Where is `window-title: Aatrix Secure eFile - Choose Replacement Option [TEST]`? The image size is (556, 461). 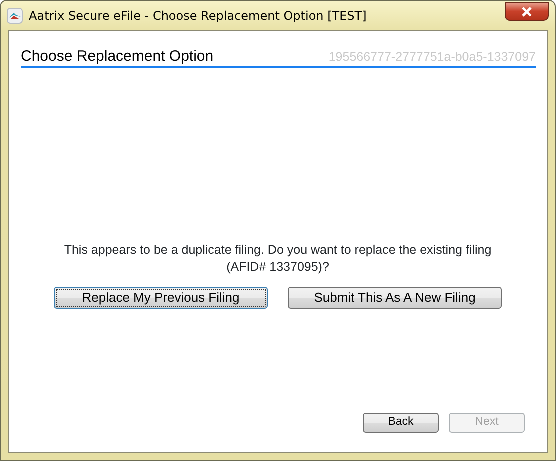
window-title: Aatrix Secure eFile - Choose Replacement Option [TEST] is located at coordinates (198, 16).